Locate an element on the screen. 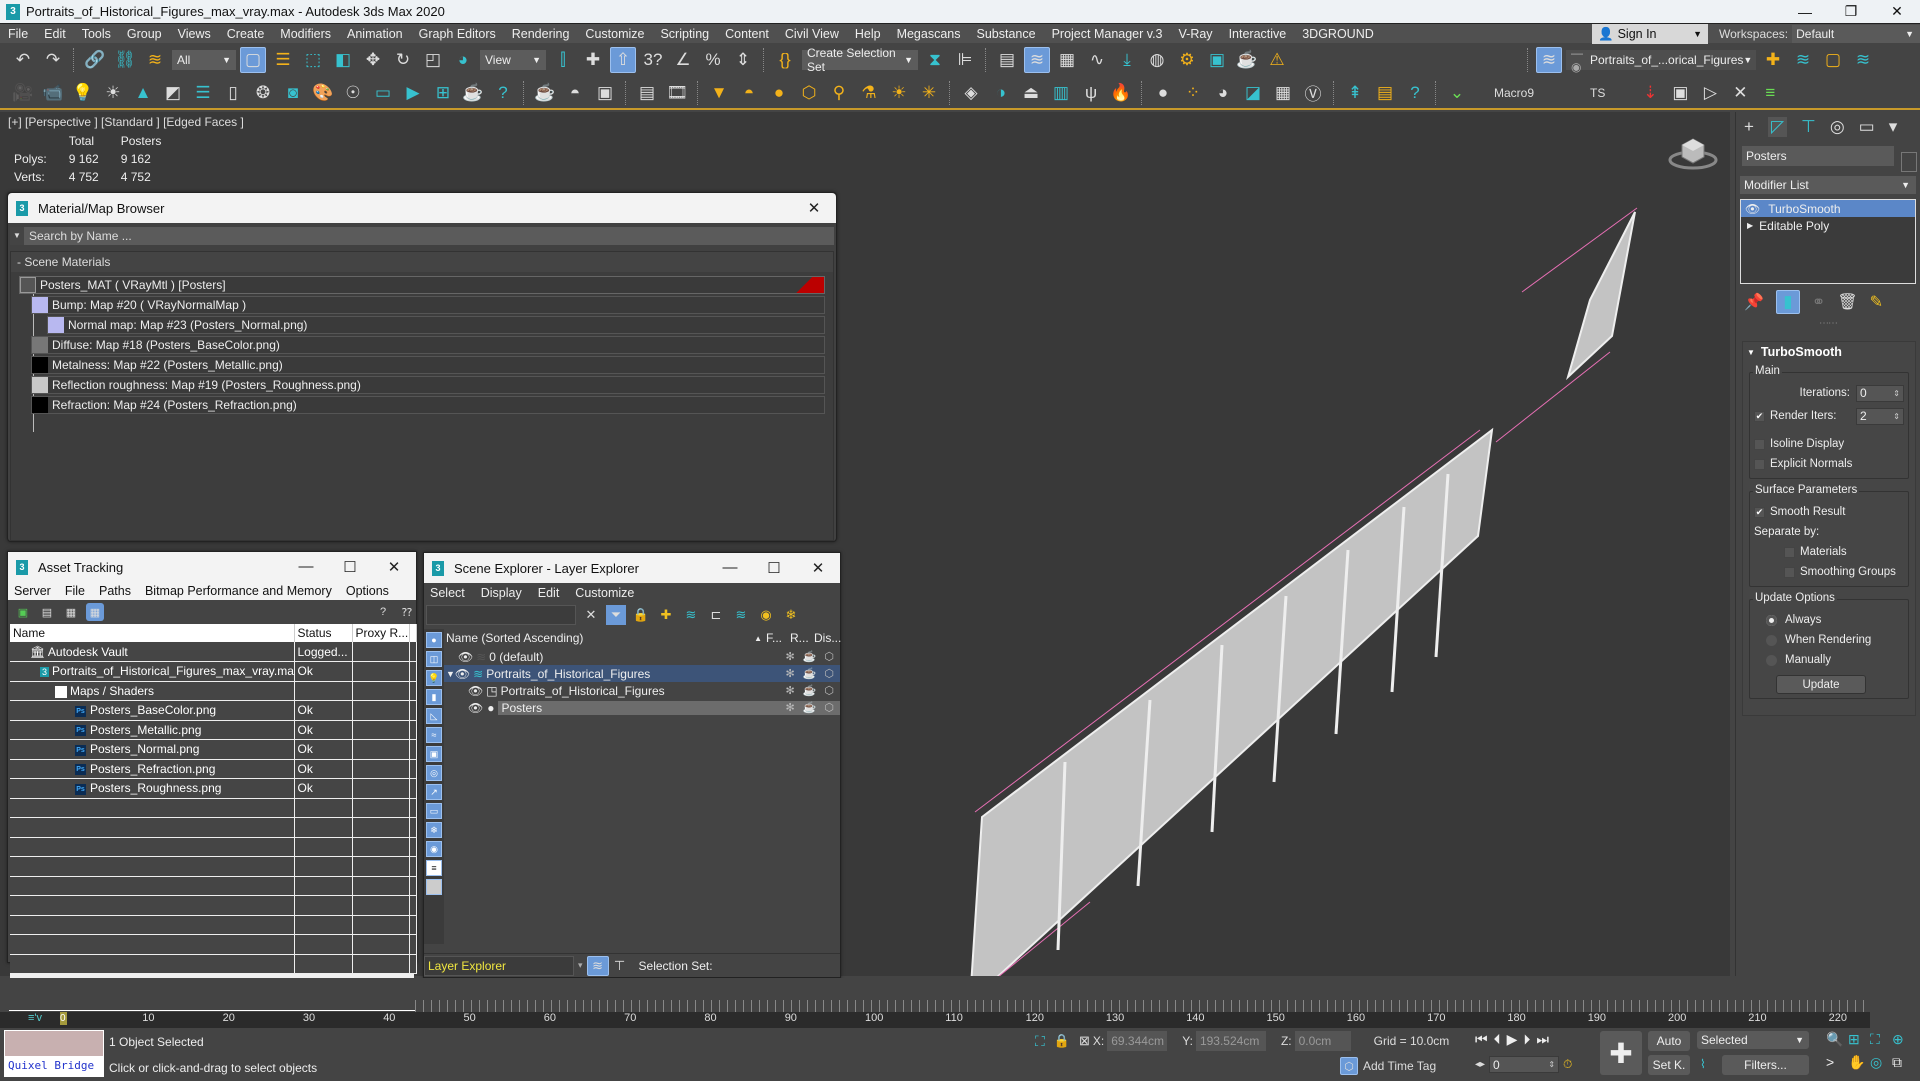 Image resolution: width=1920 pixels, height=1081 pixels. current-frame-spinner: 0 ⇕ is located at coordinates (1524, 1064).